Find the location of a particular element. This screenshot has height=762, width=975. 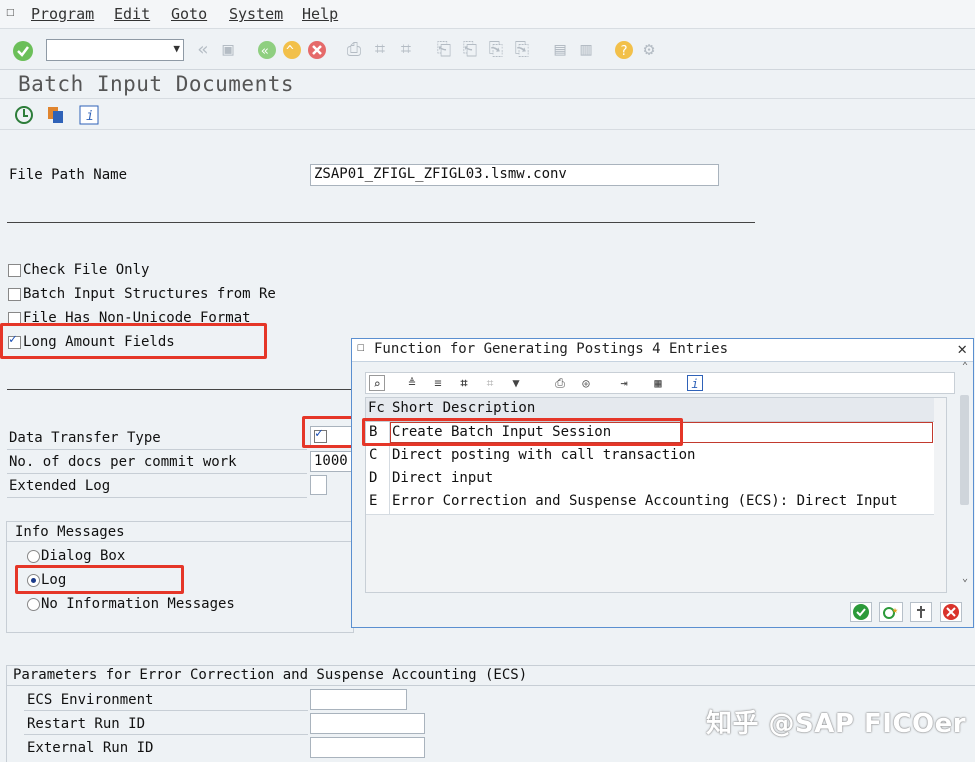

shortcut-icon: ▥ is located at coordinates (586, 50).